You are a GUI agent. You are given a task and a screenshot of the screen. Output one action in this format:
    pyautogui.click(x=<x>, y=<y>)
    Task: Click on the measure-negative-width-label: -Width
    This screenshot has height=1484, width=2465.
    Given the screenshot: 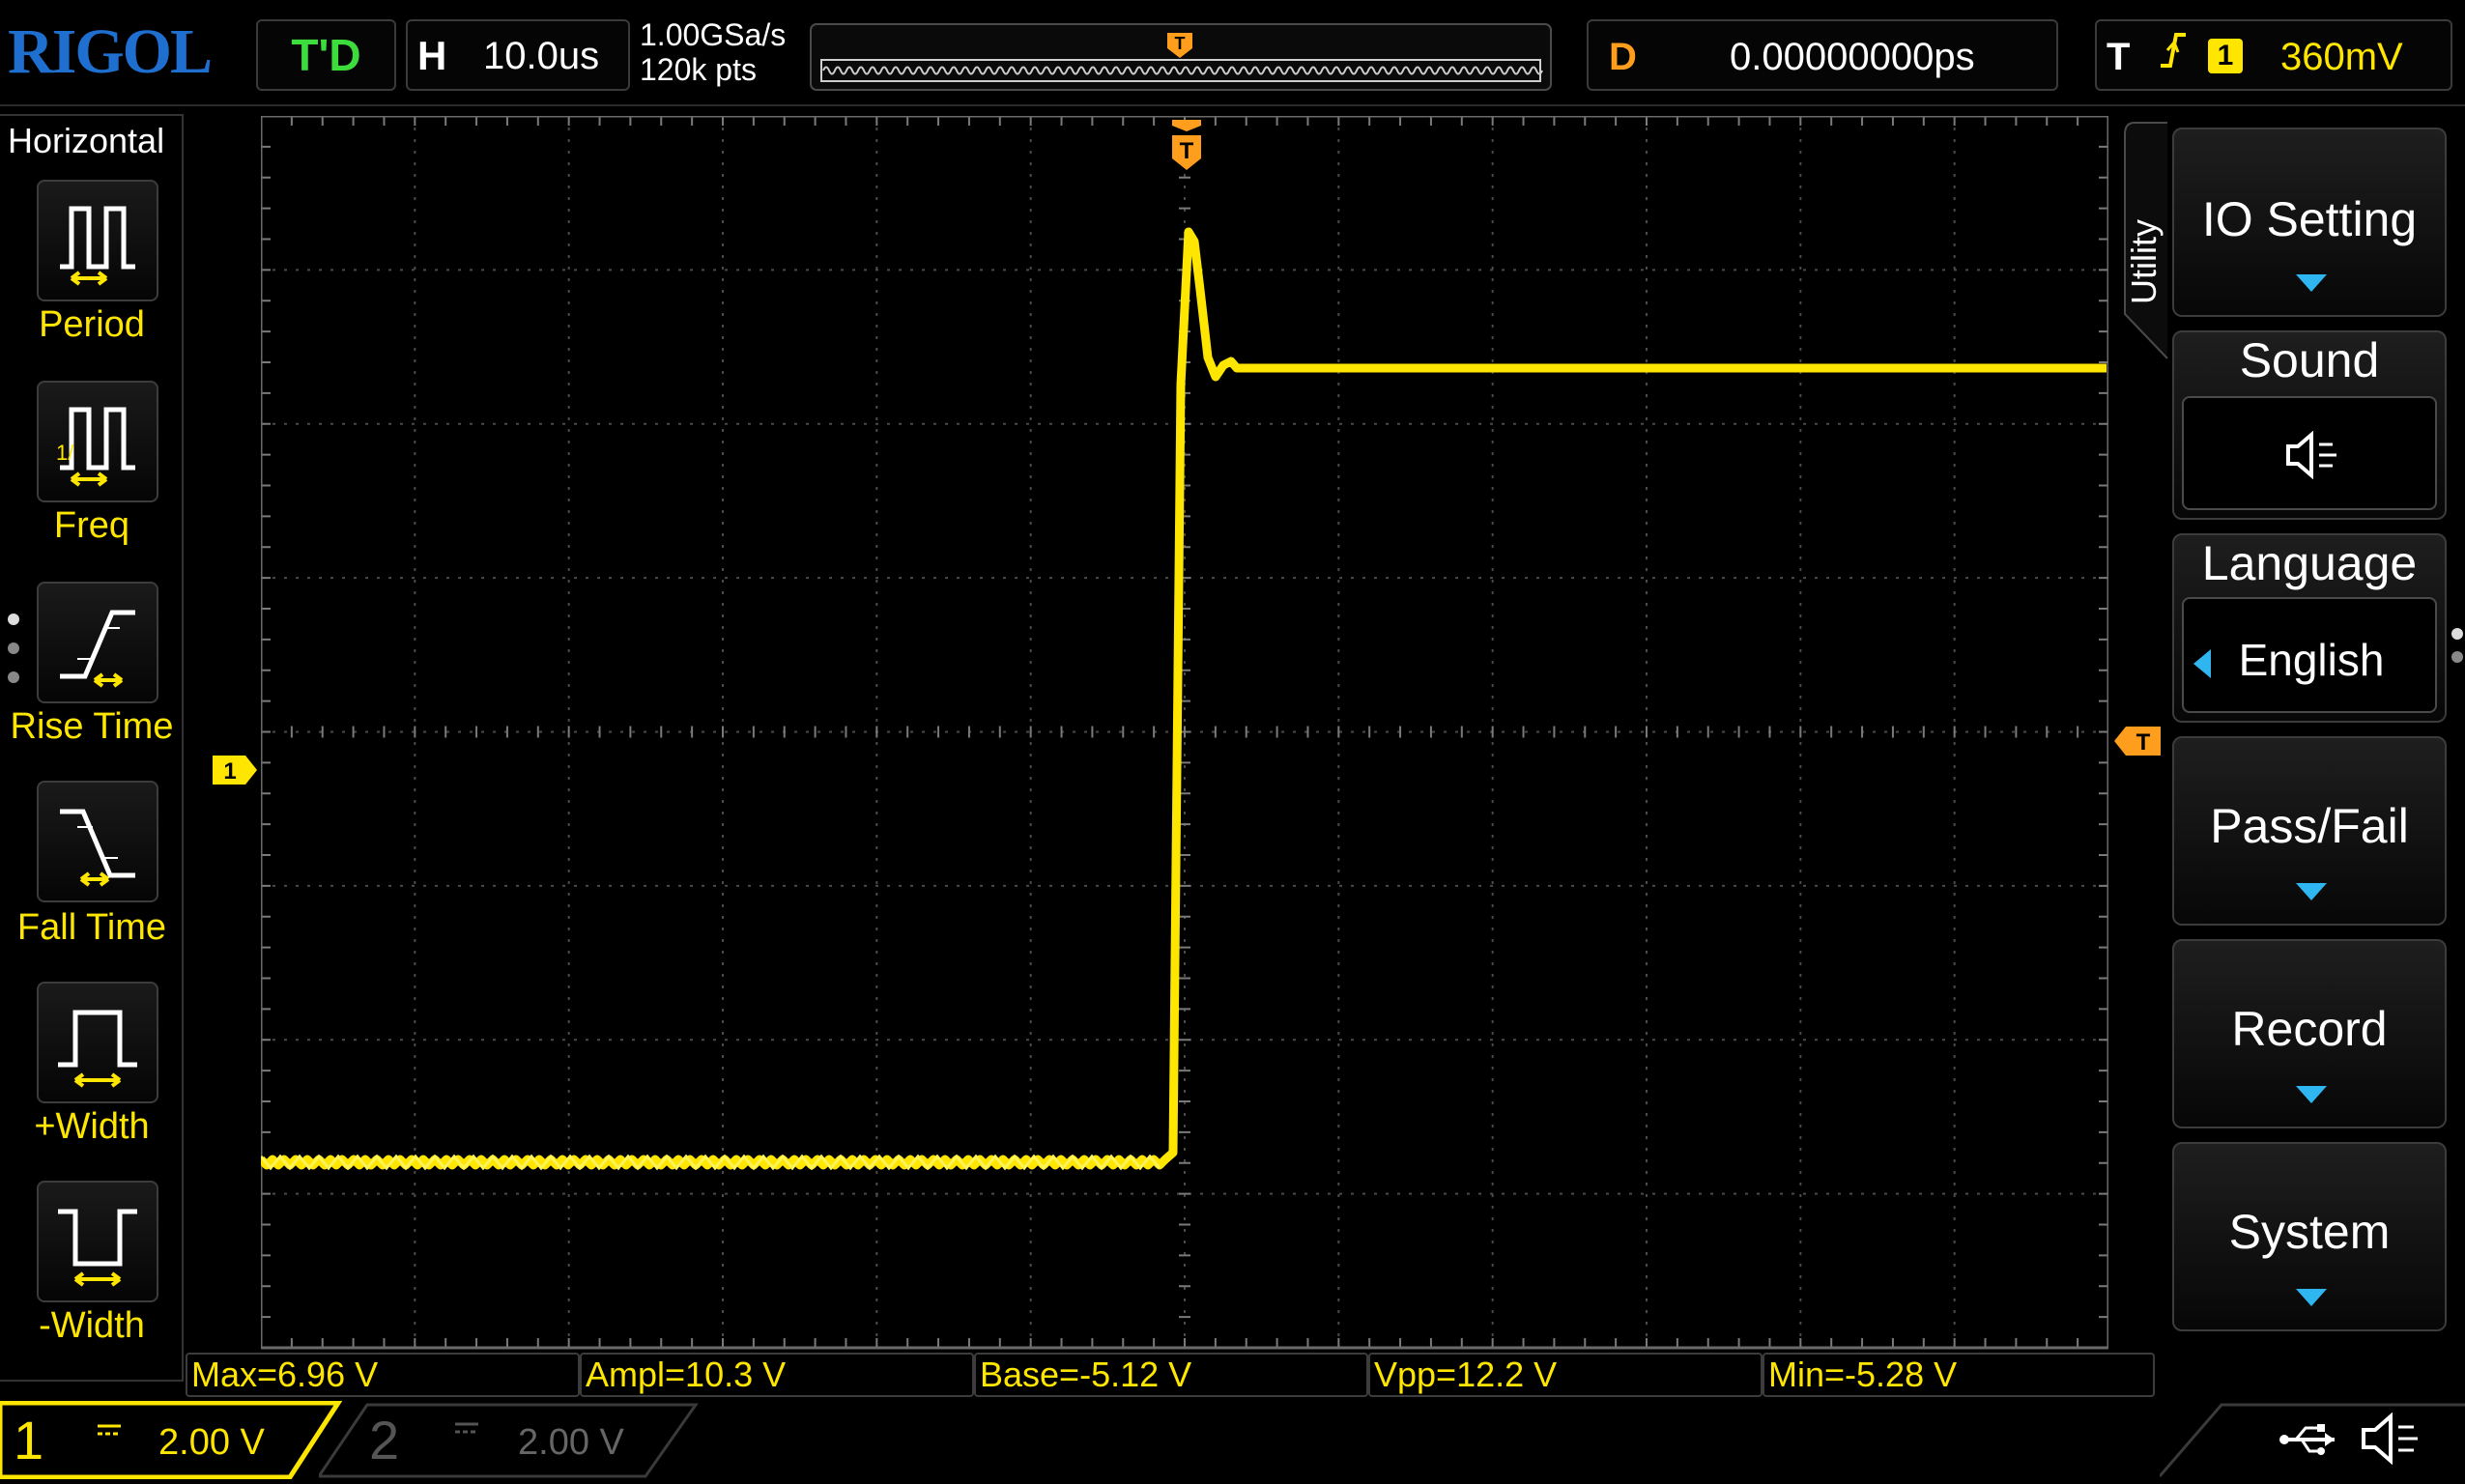 What is the action you would take?
    pyautogui.click(x=92, y=1325)
    